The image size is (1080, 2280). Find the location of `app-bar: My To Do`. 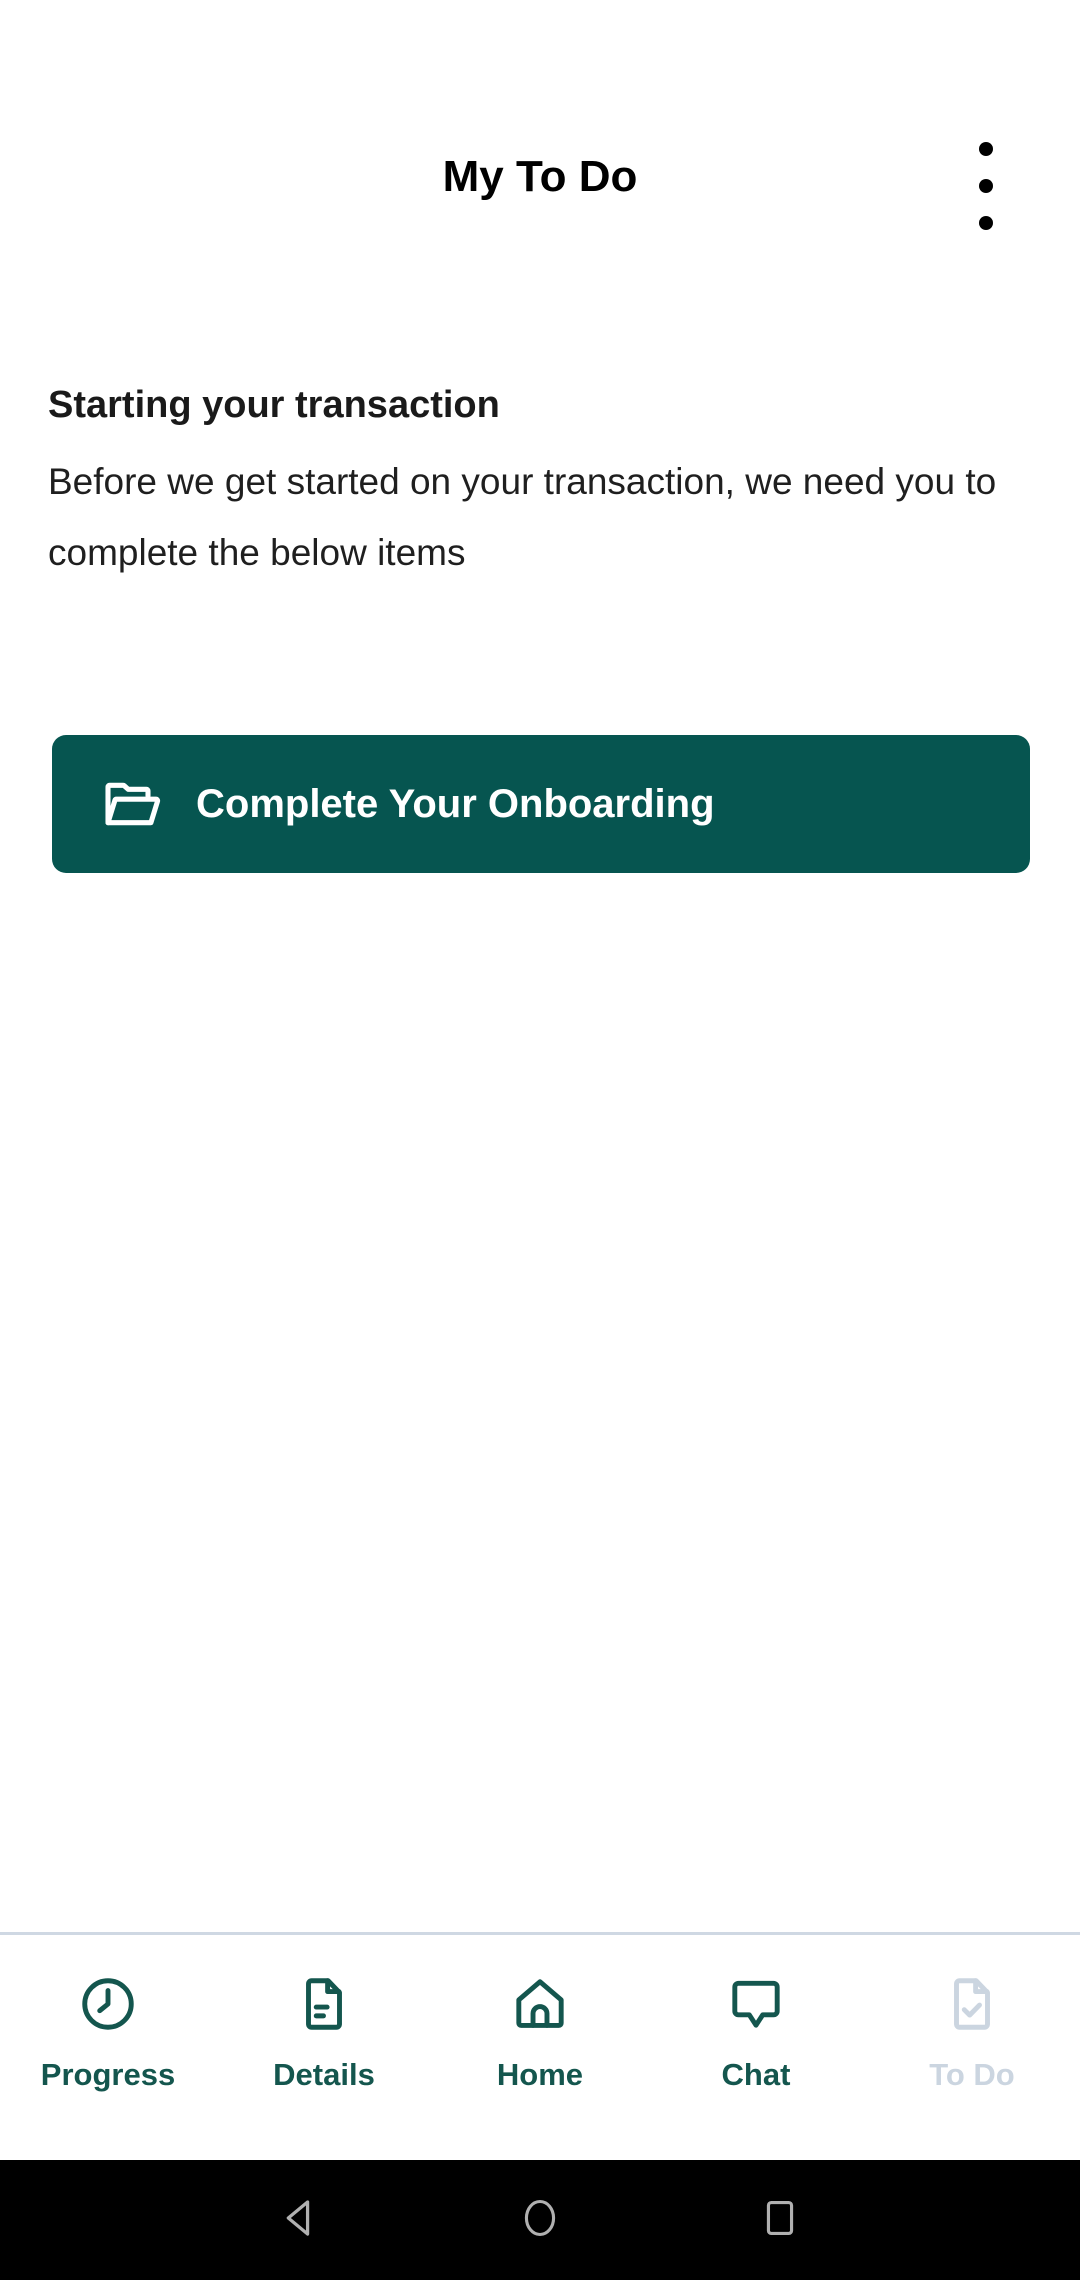

app-bar: My To Do is located at coordinates (540, 150).